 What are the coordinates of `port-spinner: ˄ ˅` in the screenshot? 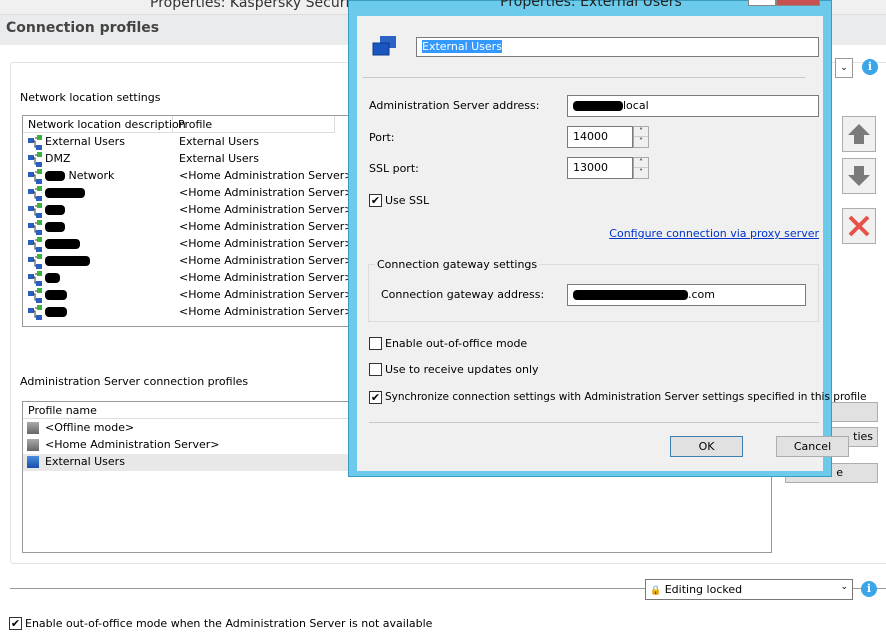 It's located at (641, 137).